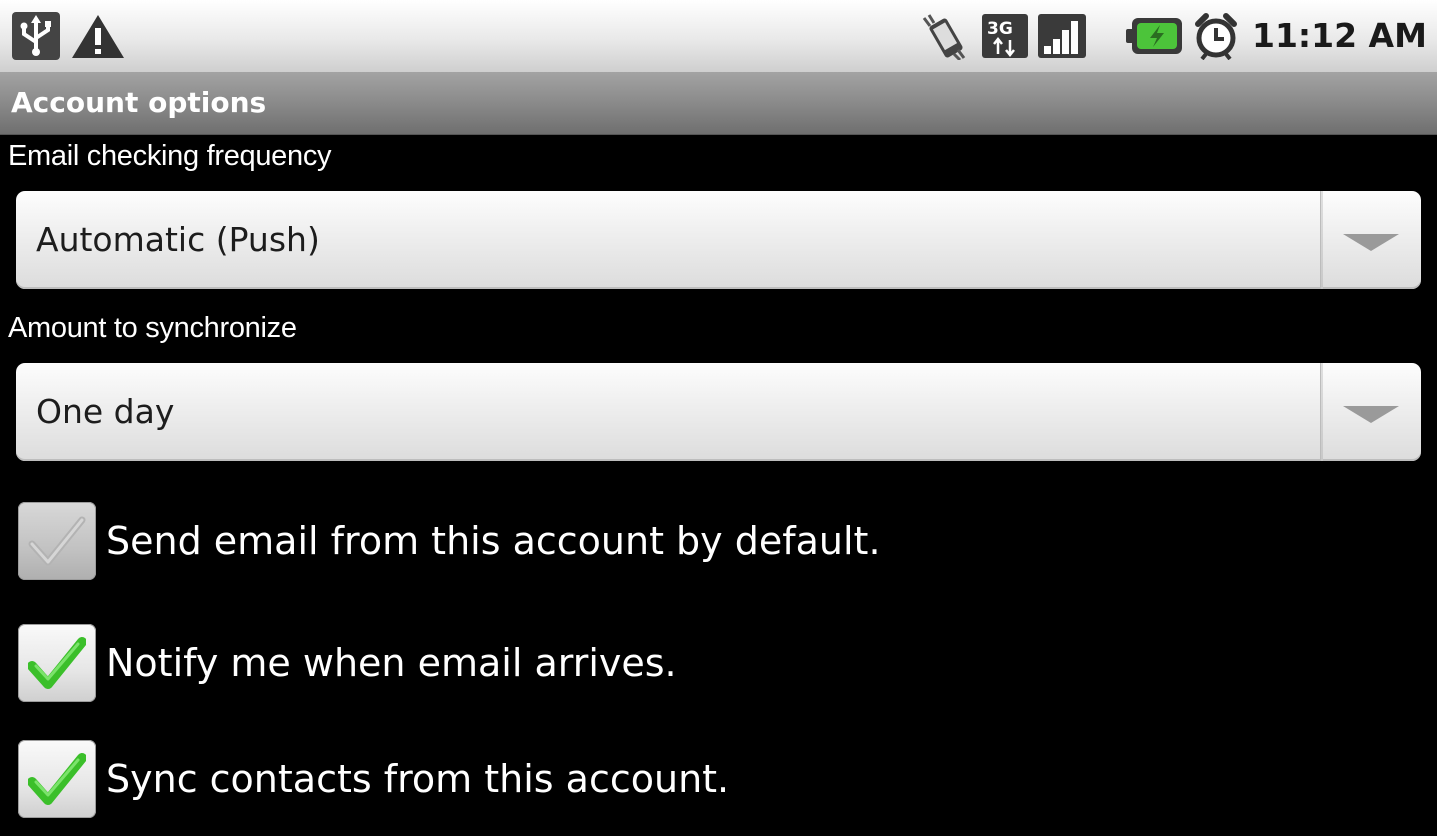 The image size is (1437, 836). I want to click on 3g-icon: 3G, so click(1005, 36).